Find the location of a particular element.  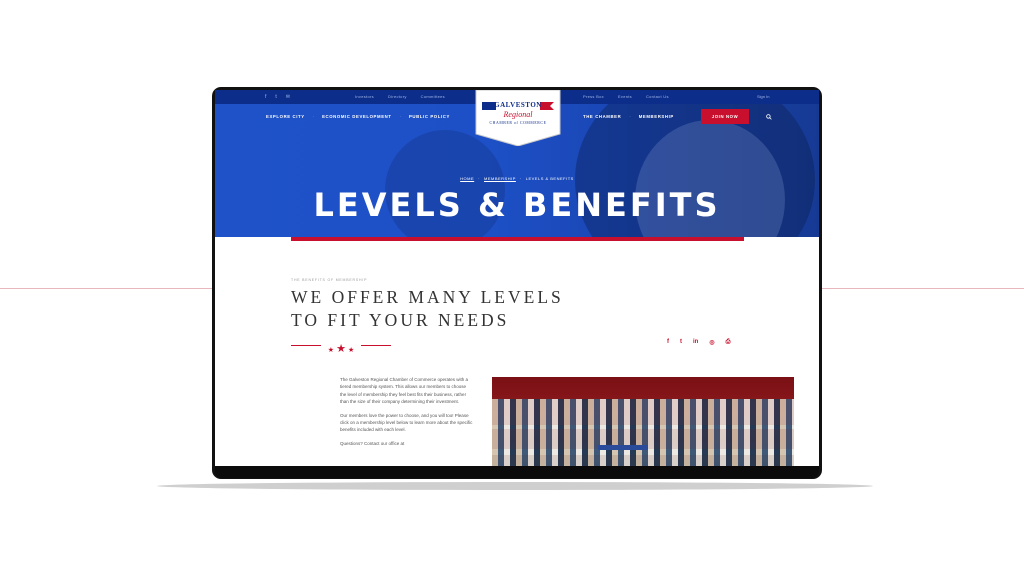

utility-links-left: Investors Directory Committees is located at coordinates (400, 96).